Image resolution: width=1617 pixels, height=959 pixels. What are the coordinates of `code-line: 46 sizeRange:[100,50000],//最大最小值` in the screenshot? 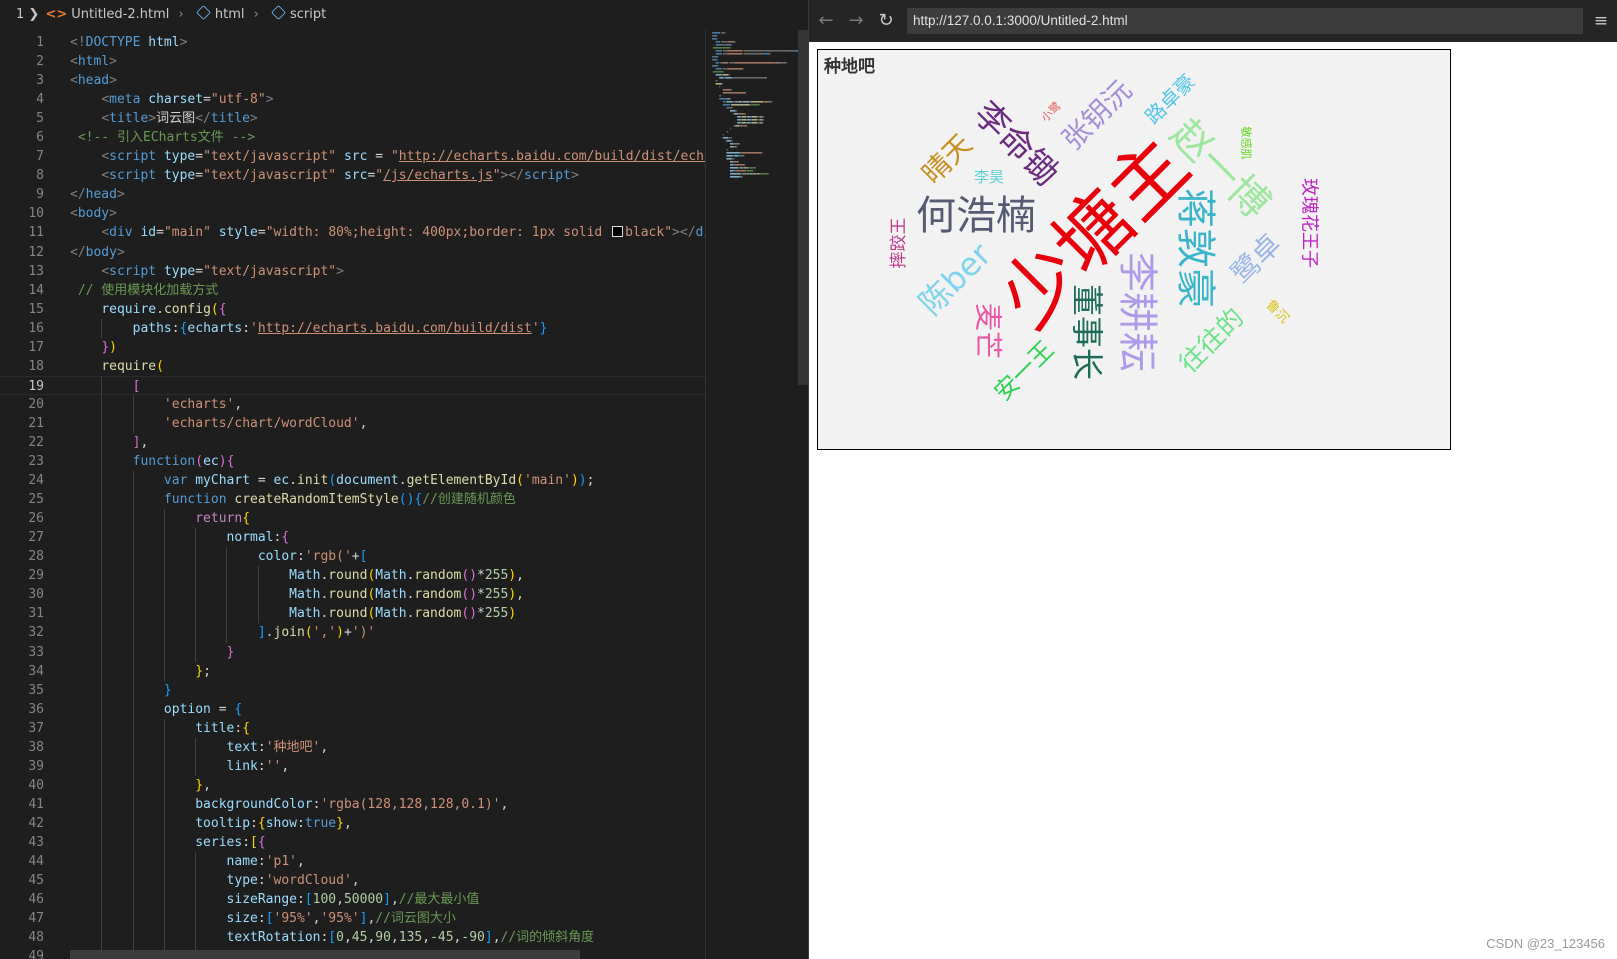 It's located at (352, 900).